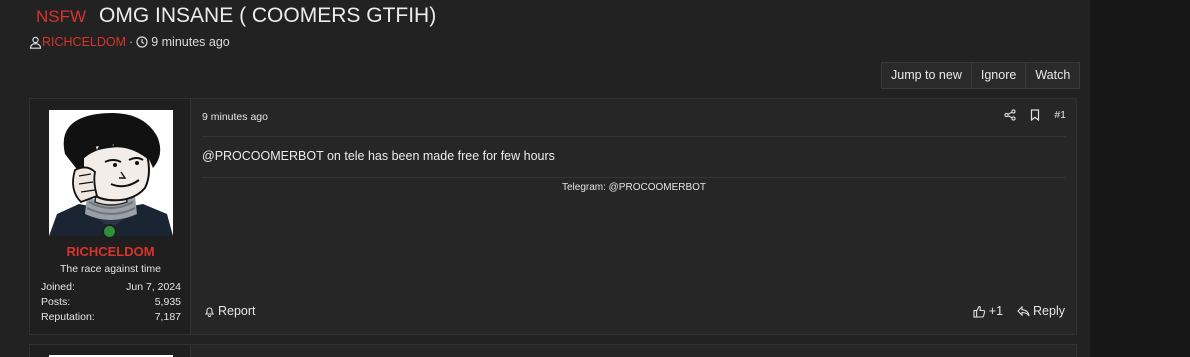  Describe the element at coordinates (110, 251) in the screenshot. I see `post-username: RICHCELDOM` at that location.